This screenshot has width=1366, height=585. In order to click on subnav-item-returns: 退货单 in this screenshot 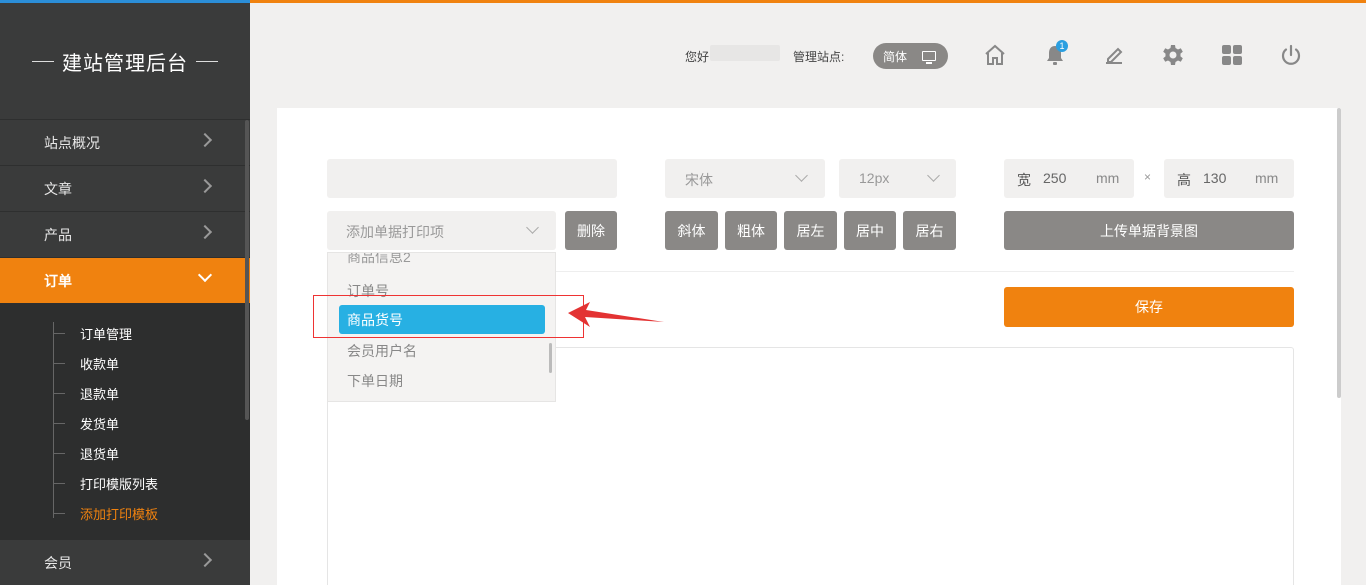, I will do `click(125, 453)`.